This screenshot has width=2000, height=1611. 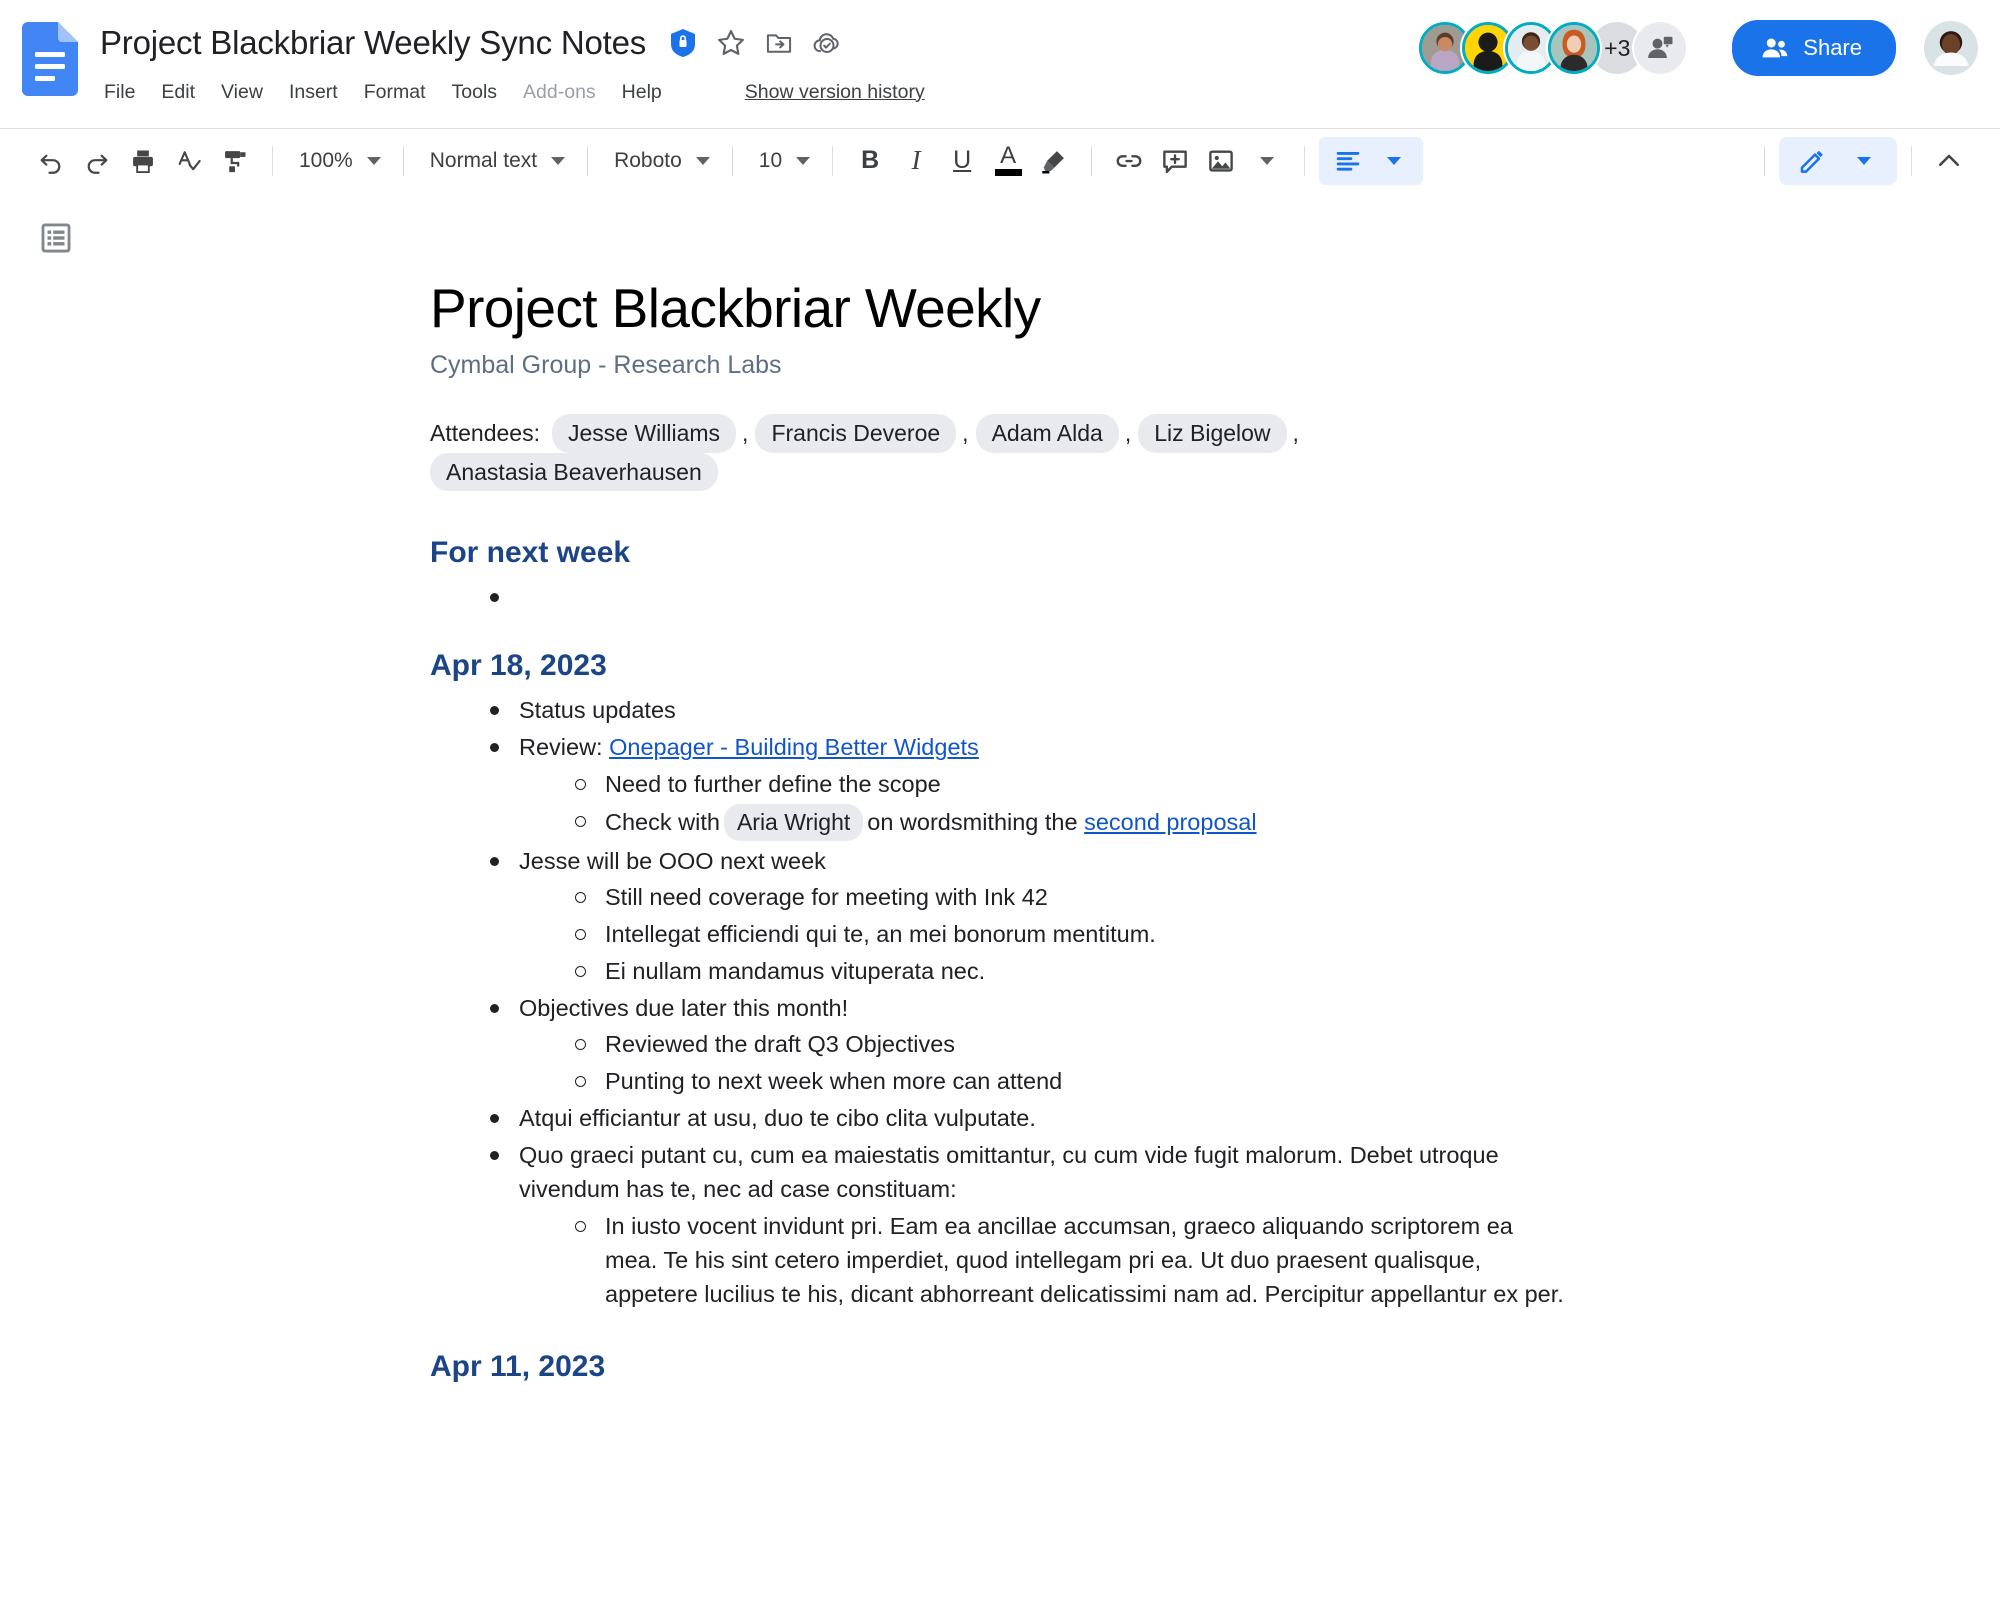 I want to click on italic-label: I, so click(x=916, y=160).